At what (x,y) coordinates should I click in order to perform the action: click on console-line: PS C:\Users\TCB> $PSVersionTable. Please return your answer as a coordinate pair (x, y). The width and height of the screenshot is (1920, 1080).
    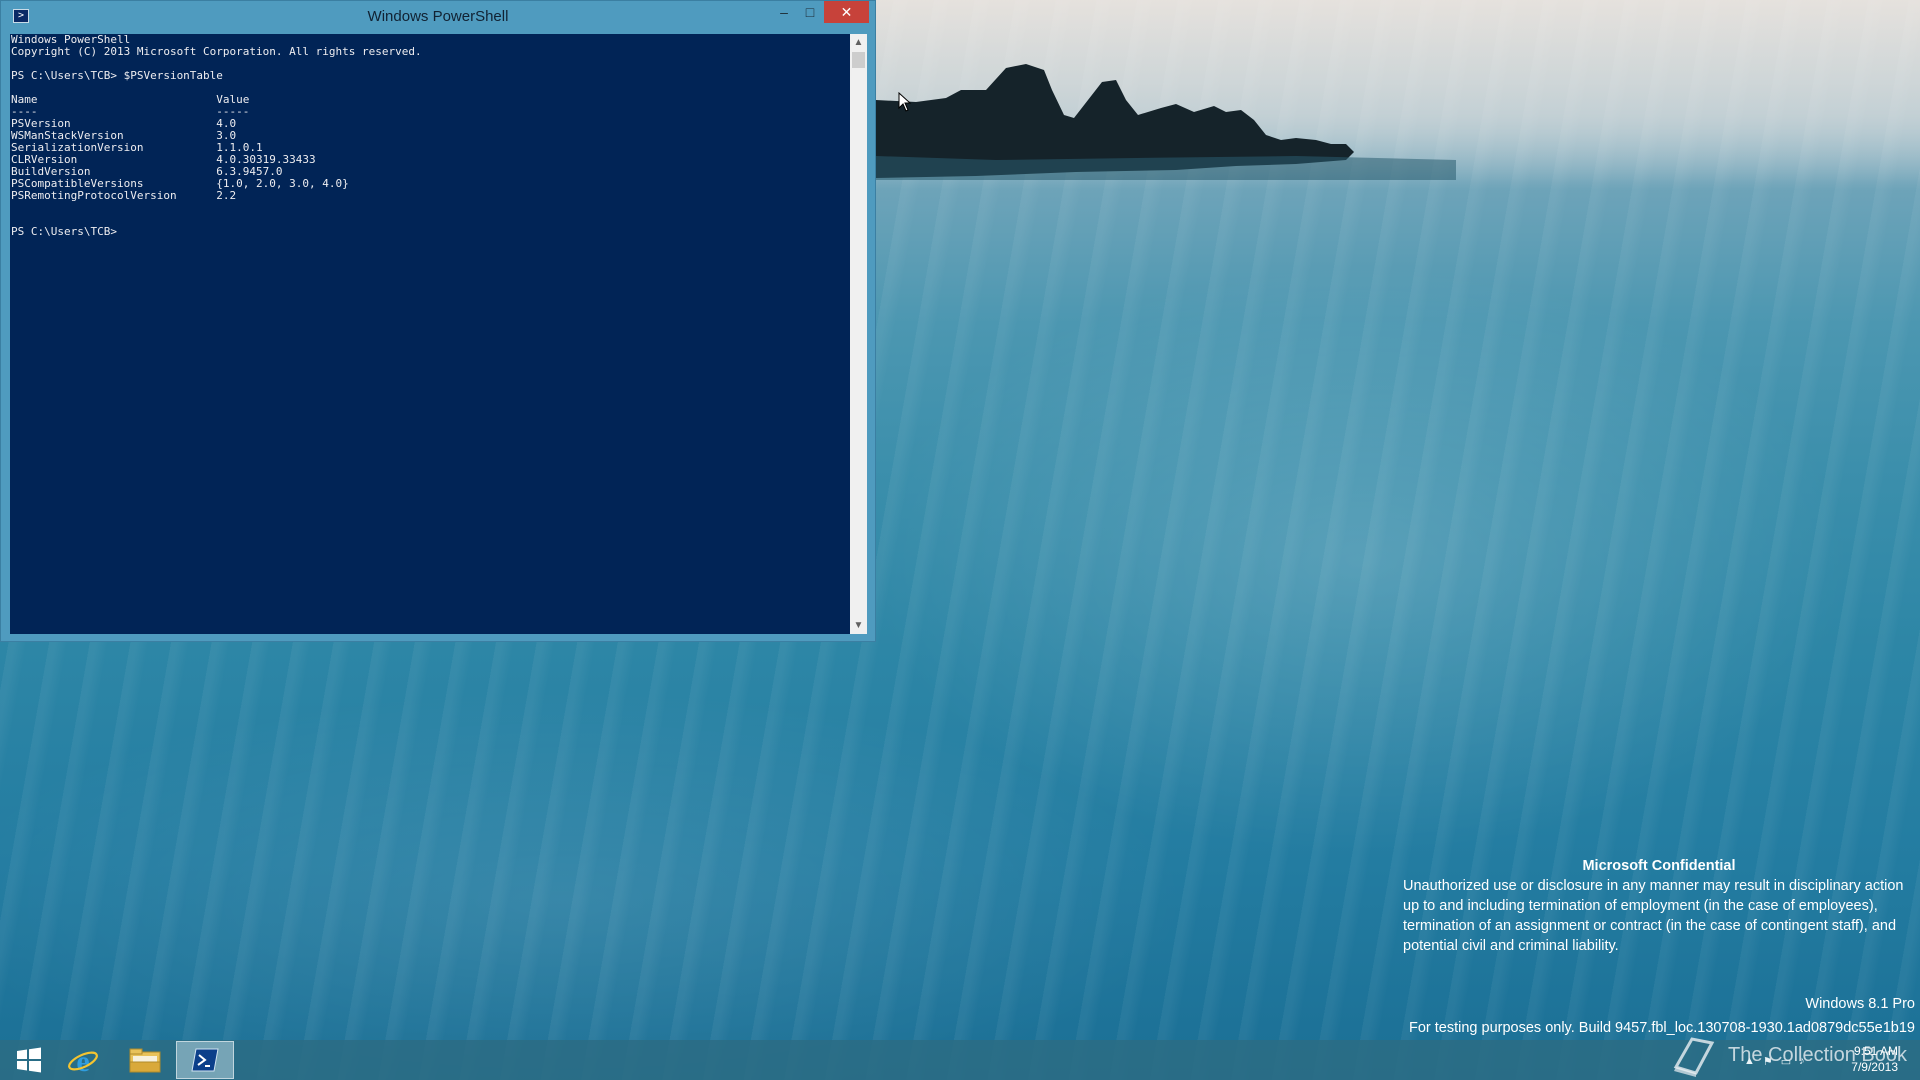
    Looking at the image, I should click on (117, 75).